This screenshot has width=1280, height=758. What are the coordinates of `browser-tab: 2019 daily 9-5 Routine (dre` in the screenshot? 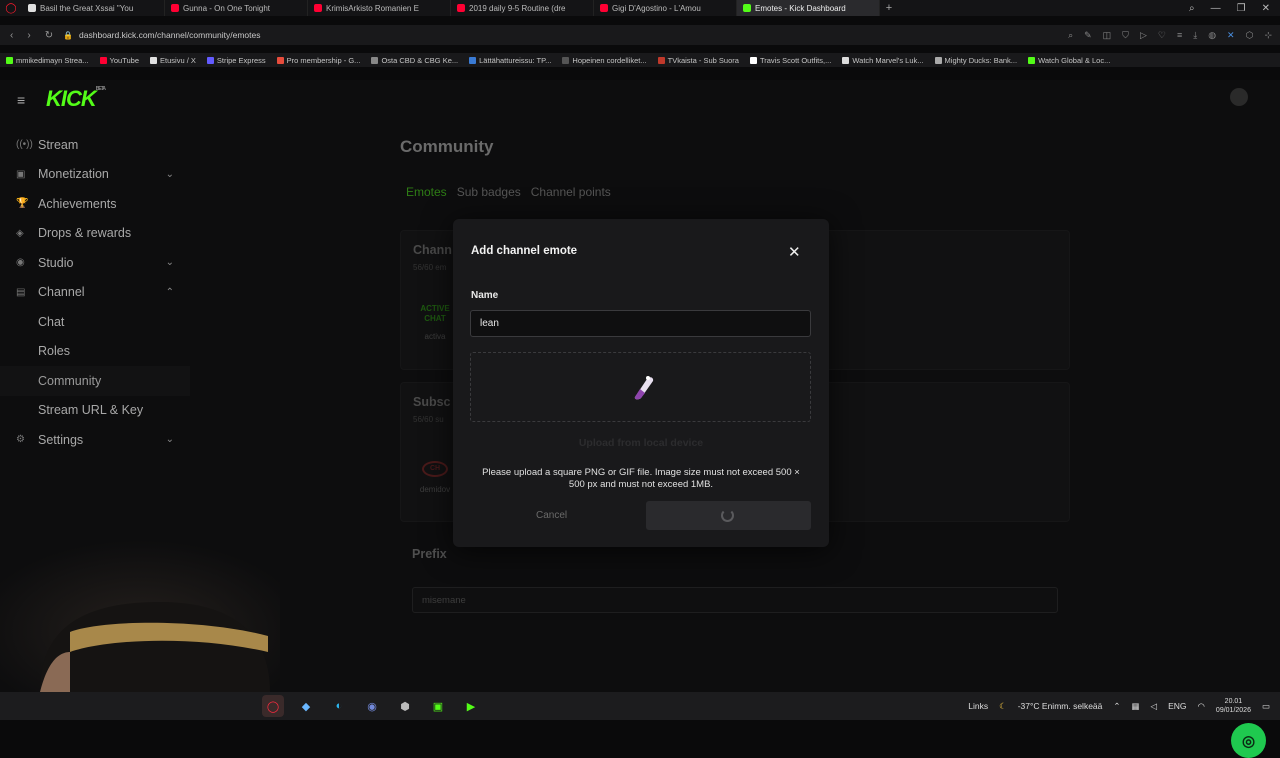 It's located at (522, 8).